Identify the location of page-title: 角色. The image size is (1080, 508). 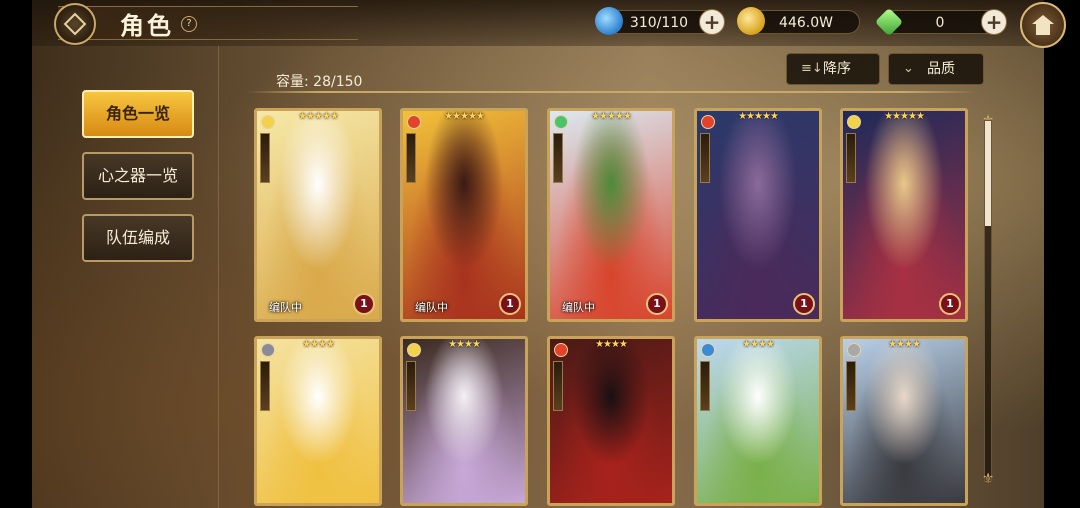
(147, 26).